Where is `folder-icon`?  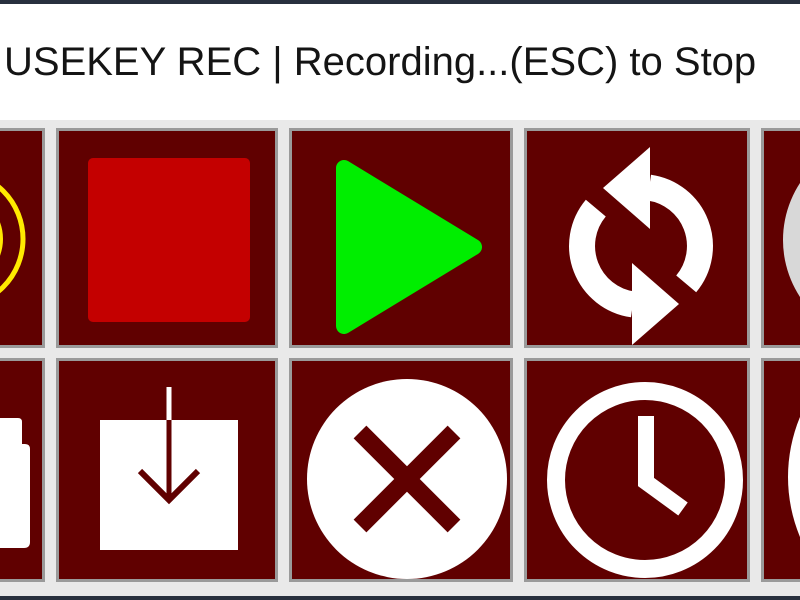 folder-icon is located at coordinates (15, 483).